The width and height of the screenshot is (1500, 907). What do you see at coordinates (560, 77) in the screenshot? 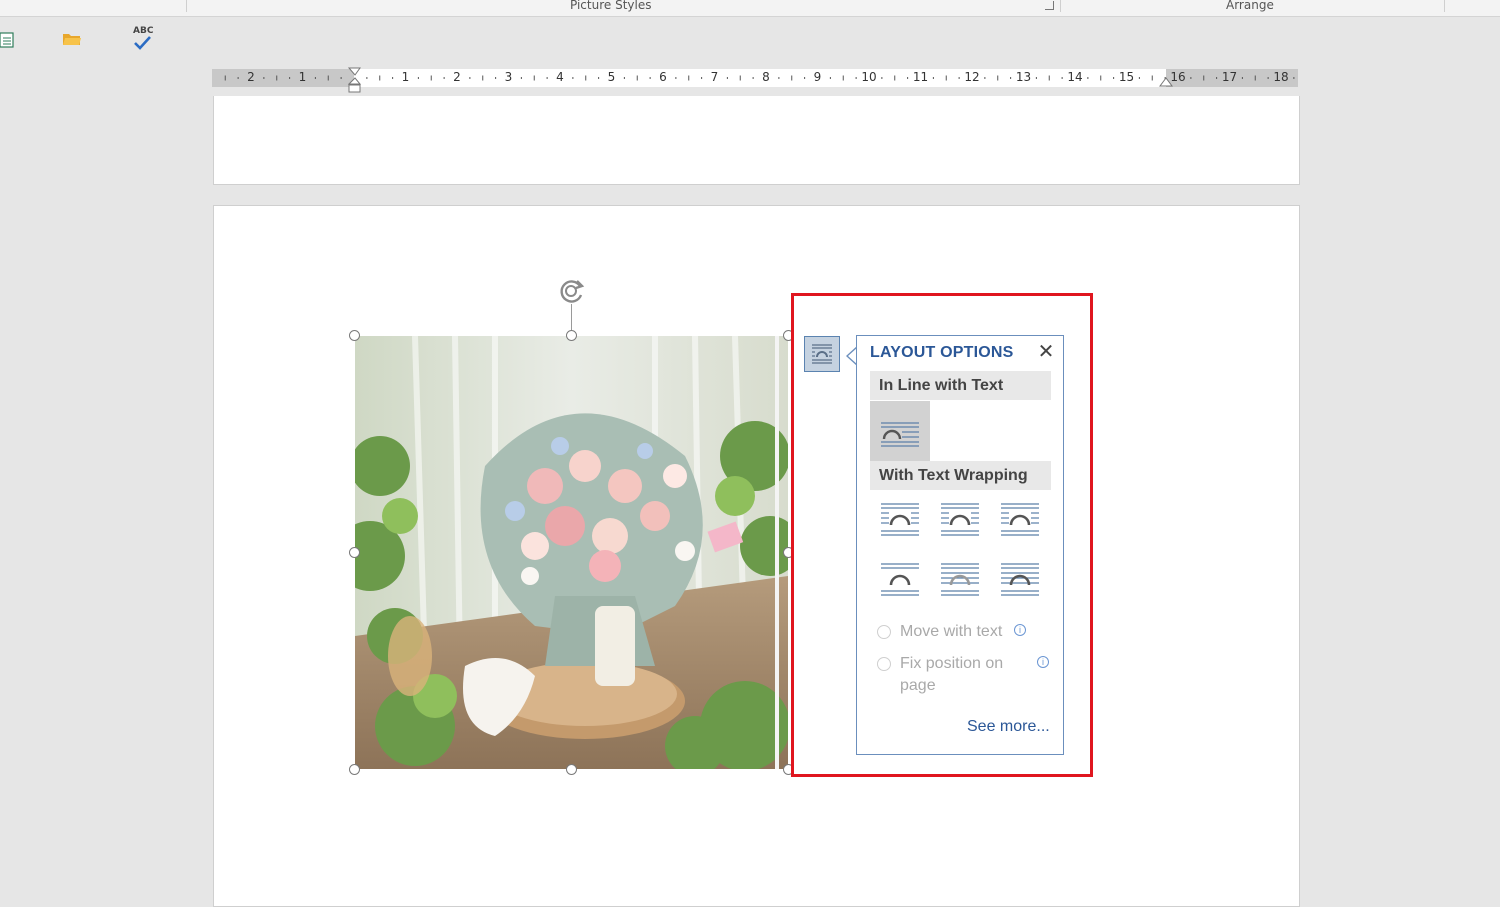
I see `ruler-label: 4` at bounding box center [560, 77].